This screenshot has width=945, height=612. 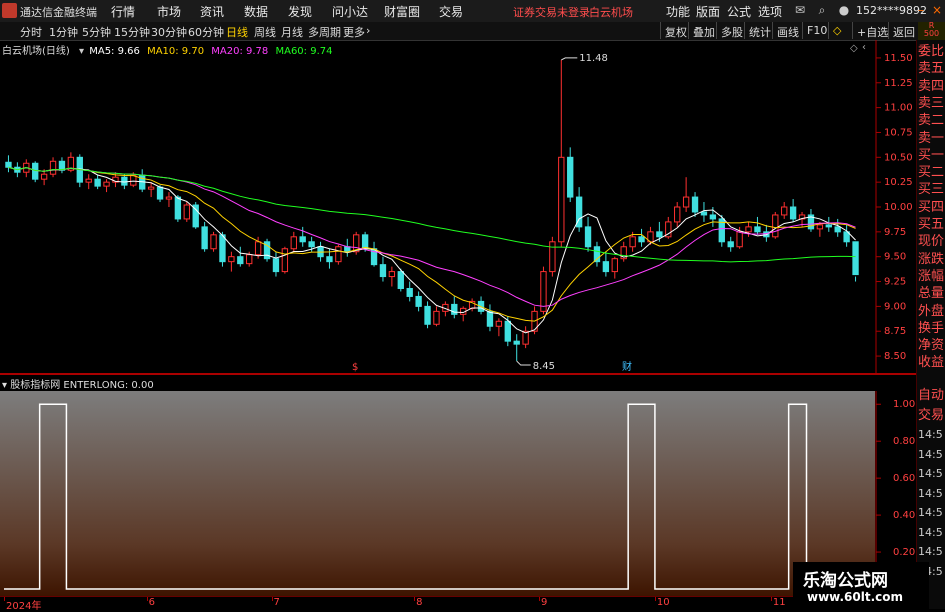 I want to click on multi-stock-button: 多股, so click(x=731, y=30).